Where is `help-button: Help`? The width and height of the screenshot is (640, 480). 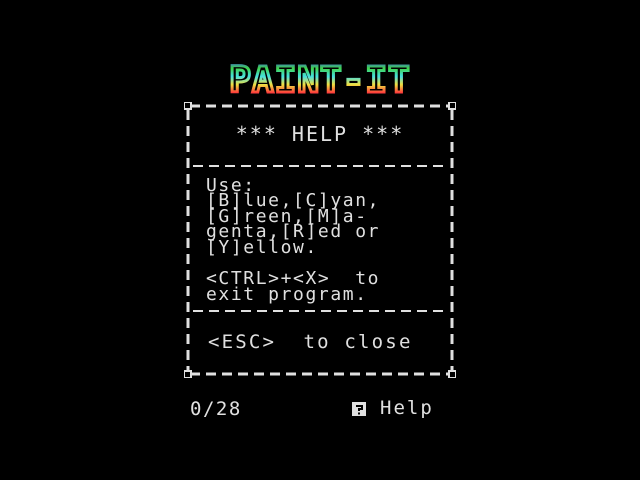 help-button: Help is located at coordinates (393, 408).